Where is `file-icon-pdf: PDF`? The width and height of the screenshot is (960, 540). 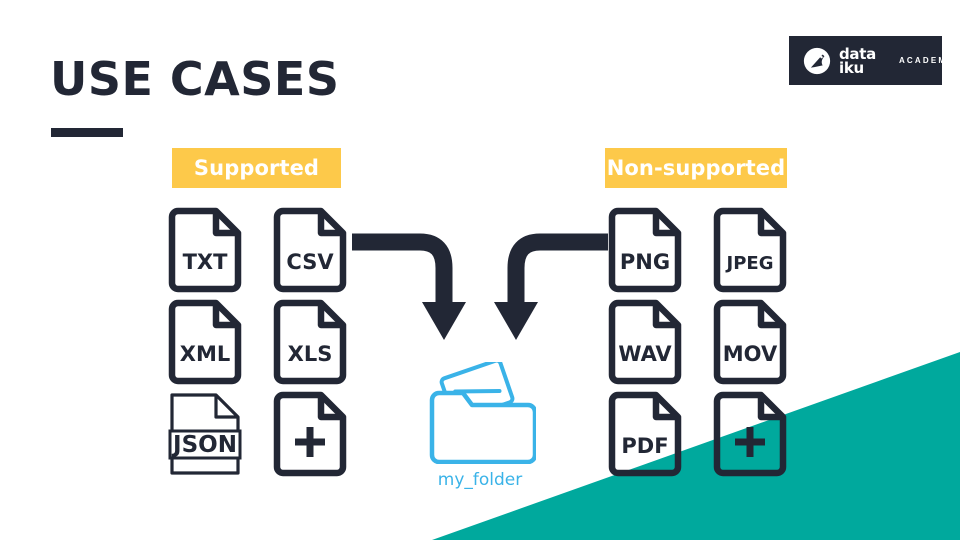 file-icon-pdf: PDF is located at coordinates (645, 434).